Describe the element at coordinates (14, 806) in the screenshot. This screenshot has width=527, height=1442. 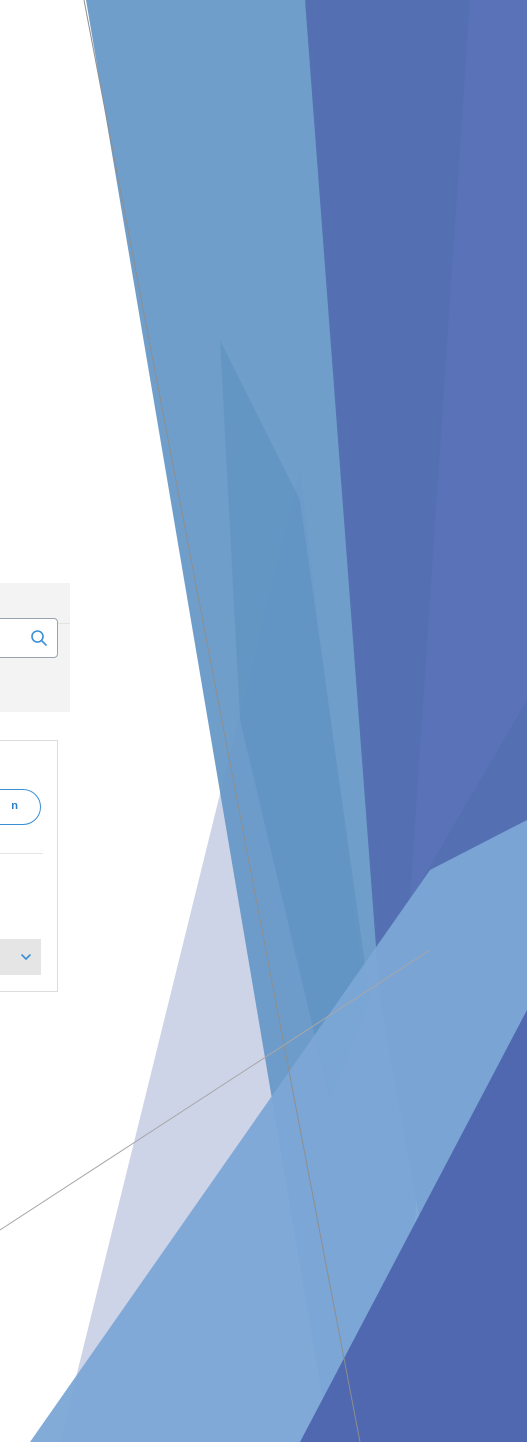
I see `action-button-label: n` at that location.